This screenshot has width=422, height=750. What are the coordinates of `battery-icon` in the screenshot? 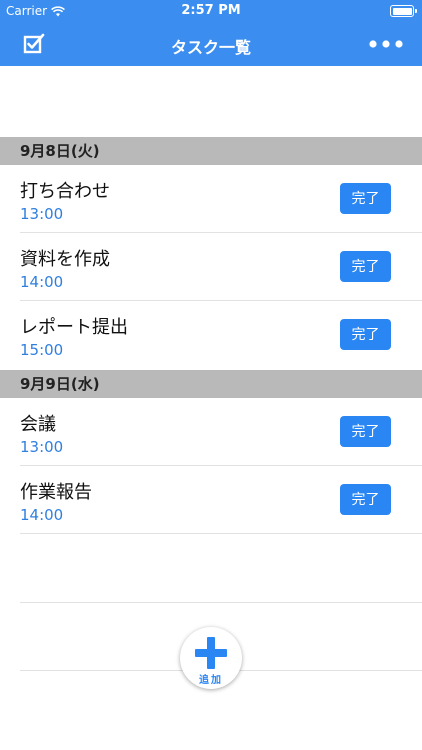 It's located at (403, 11).